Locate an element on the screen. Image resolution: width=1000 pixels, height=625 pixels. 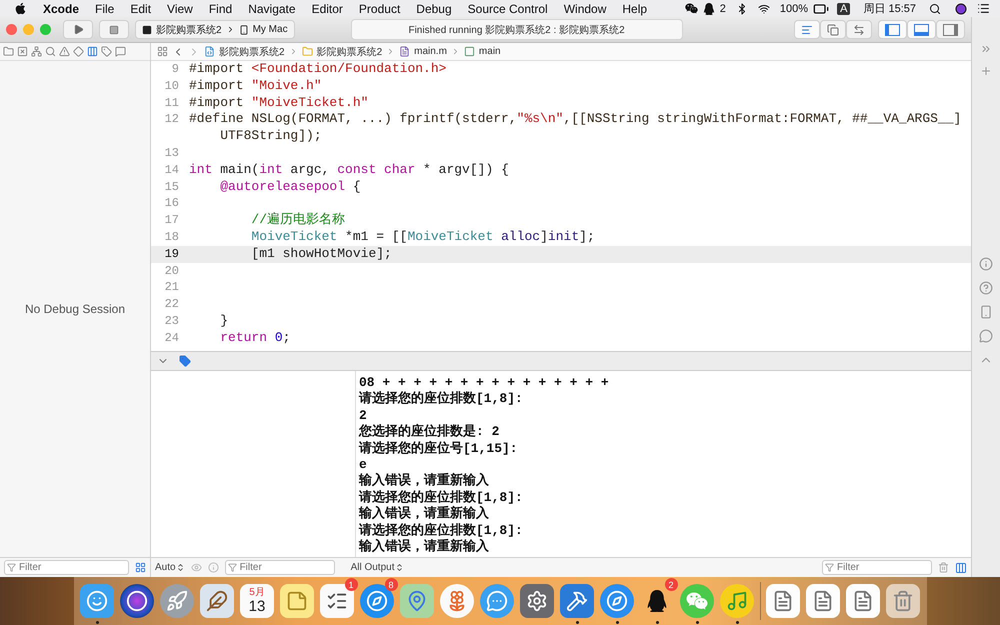
code-line: #import "MoiveTicket.h" is located at coordinates (279, 103).